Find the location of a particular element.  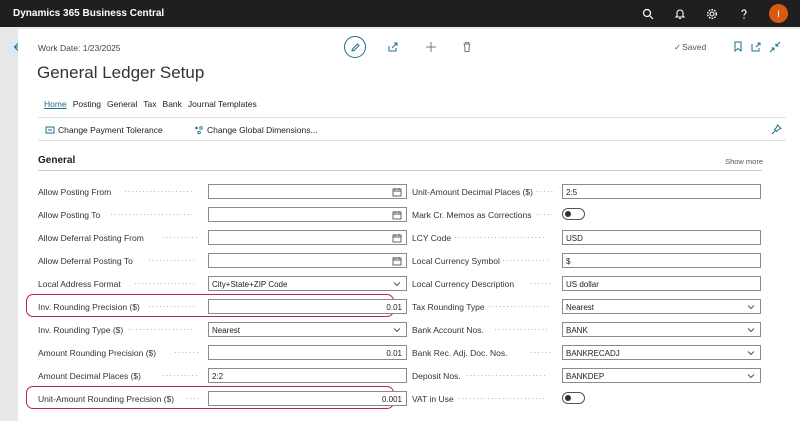

settings-gear-icon is located at coordinates (712, 14).